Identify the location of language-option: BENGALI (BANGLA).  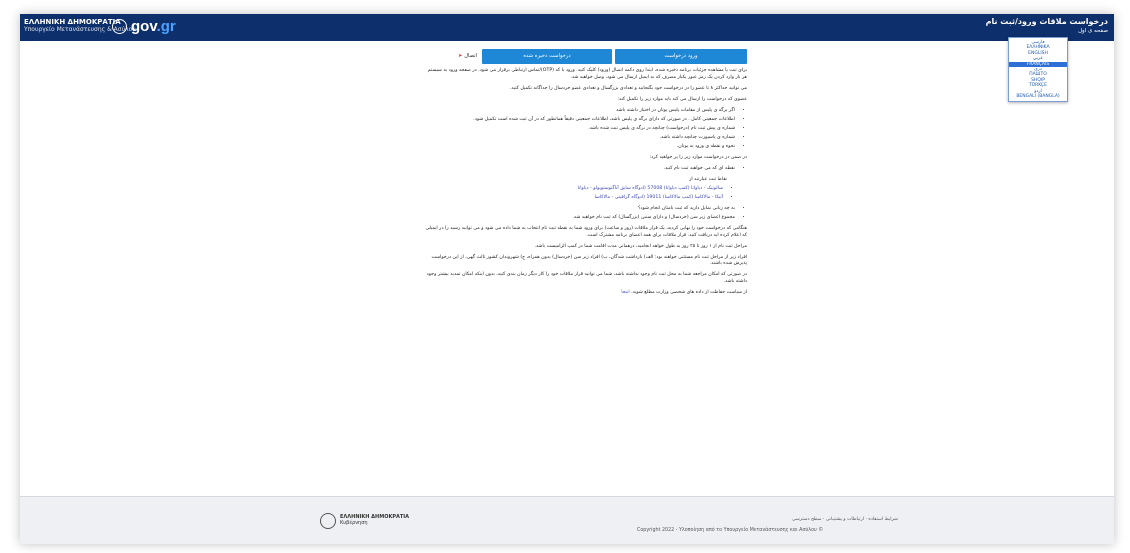
(1038, 96).